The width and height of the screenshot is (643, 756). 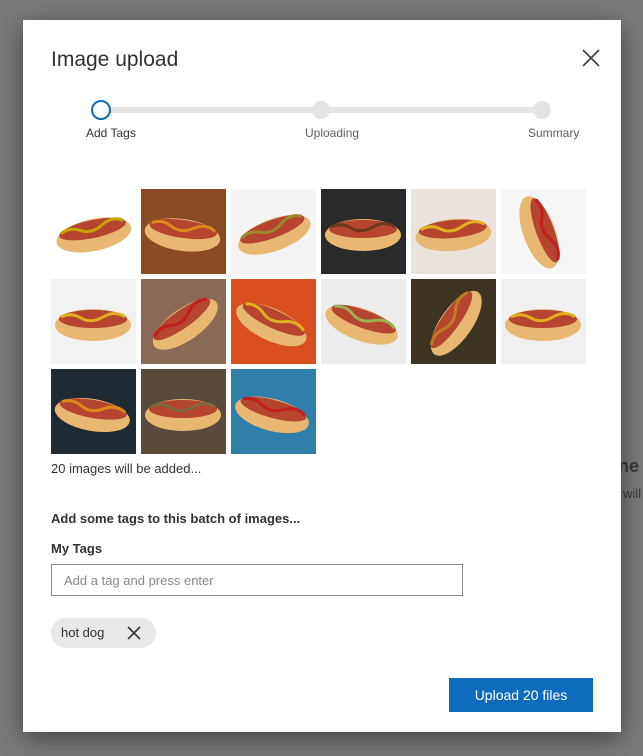 What do you see at coordinates (629, 466) in the screenshot?
I see `background-heading-fragment: ne` at bounding box center [629, 466].